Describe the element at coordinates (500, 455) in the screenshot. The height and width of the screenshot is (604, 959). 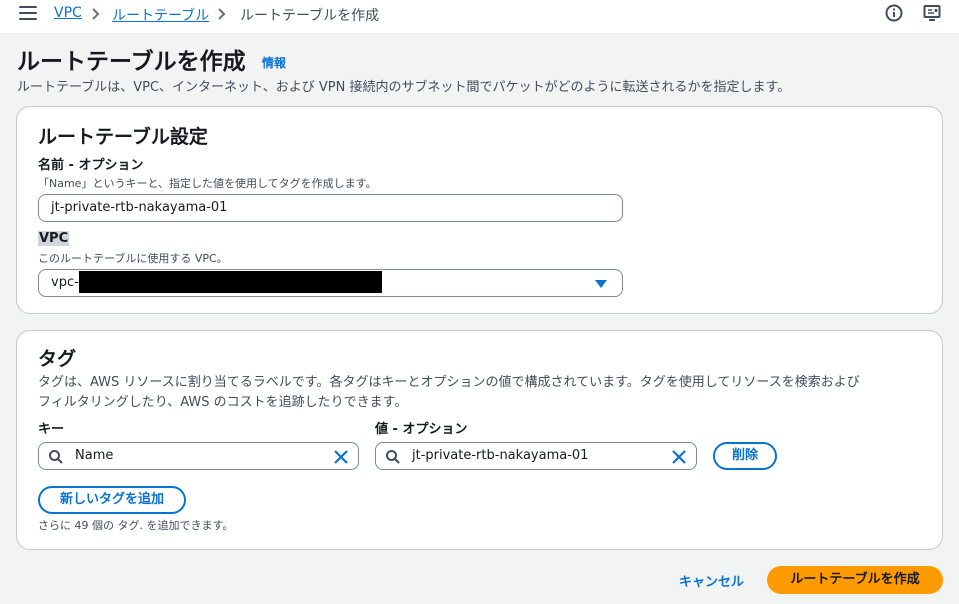
I see `tag-value-value: jt-private-rtb-nakayama-01` at that location.